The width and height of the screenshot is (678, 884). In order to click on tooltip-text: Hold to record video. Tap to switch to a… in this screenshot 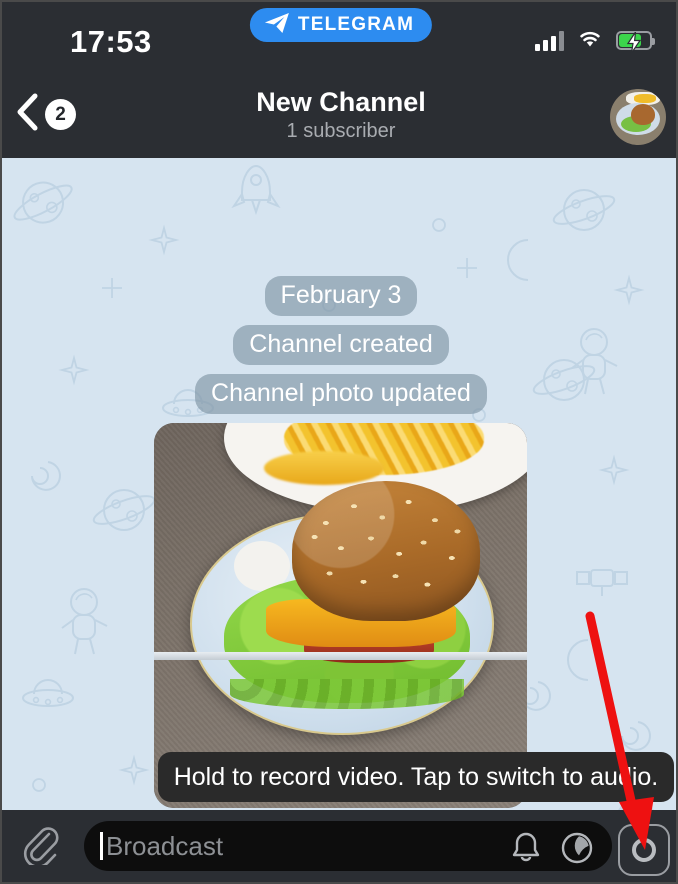, I will do `click(416, 777)`.